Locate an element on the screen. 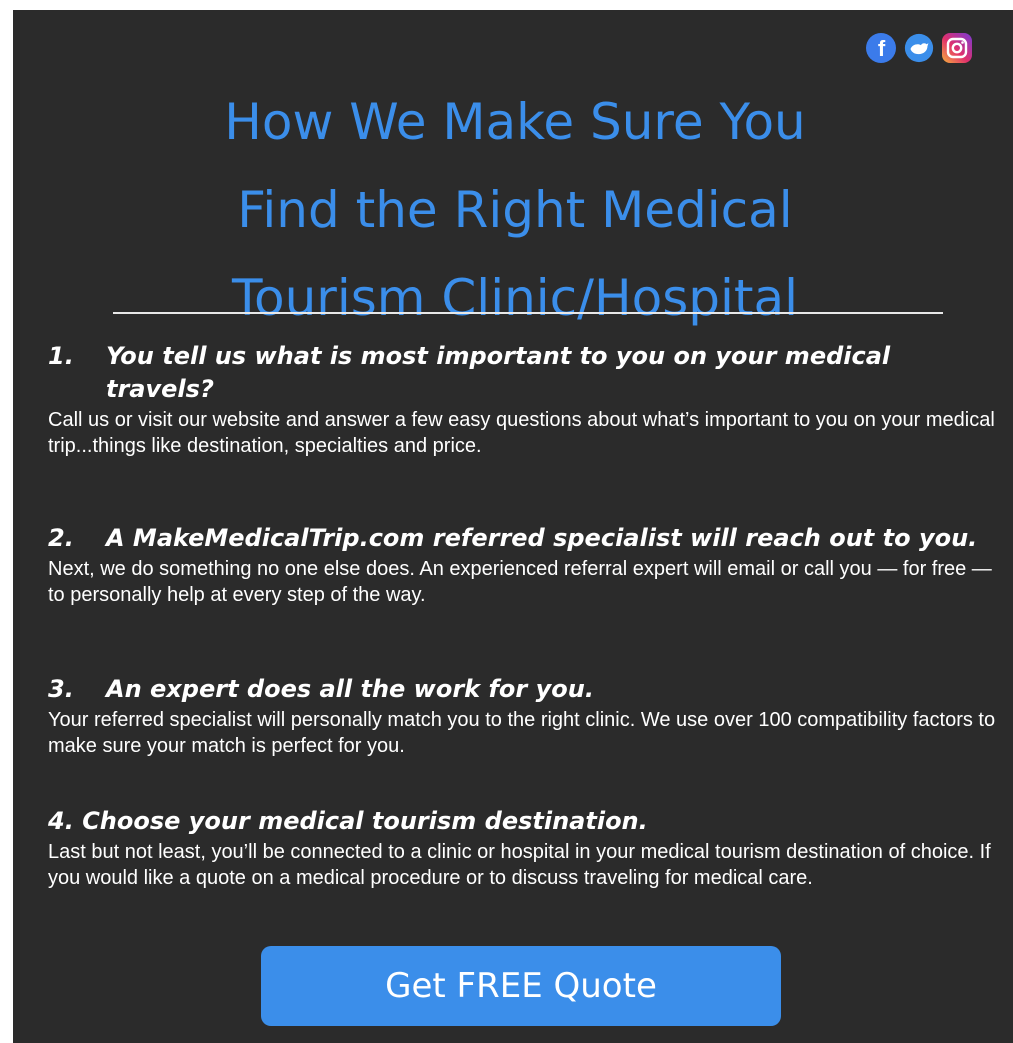  get-free-quote-button: Get FREE Quote is located at coordinates (521, 986).